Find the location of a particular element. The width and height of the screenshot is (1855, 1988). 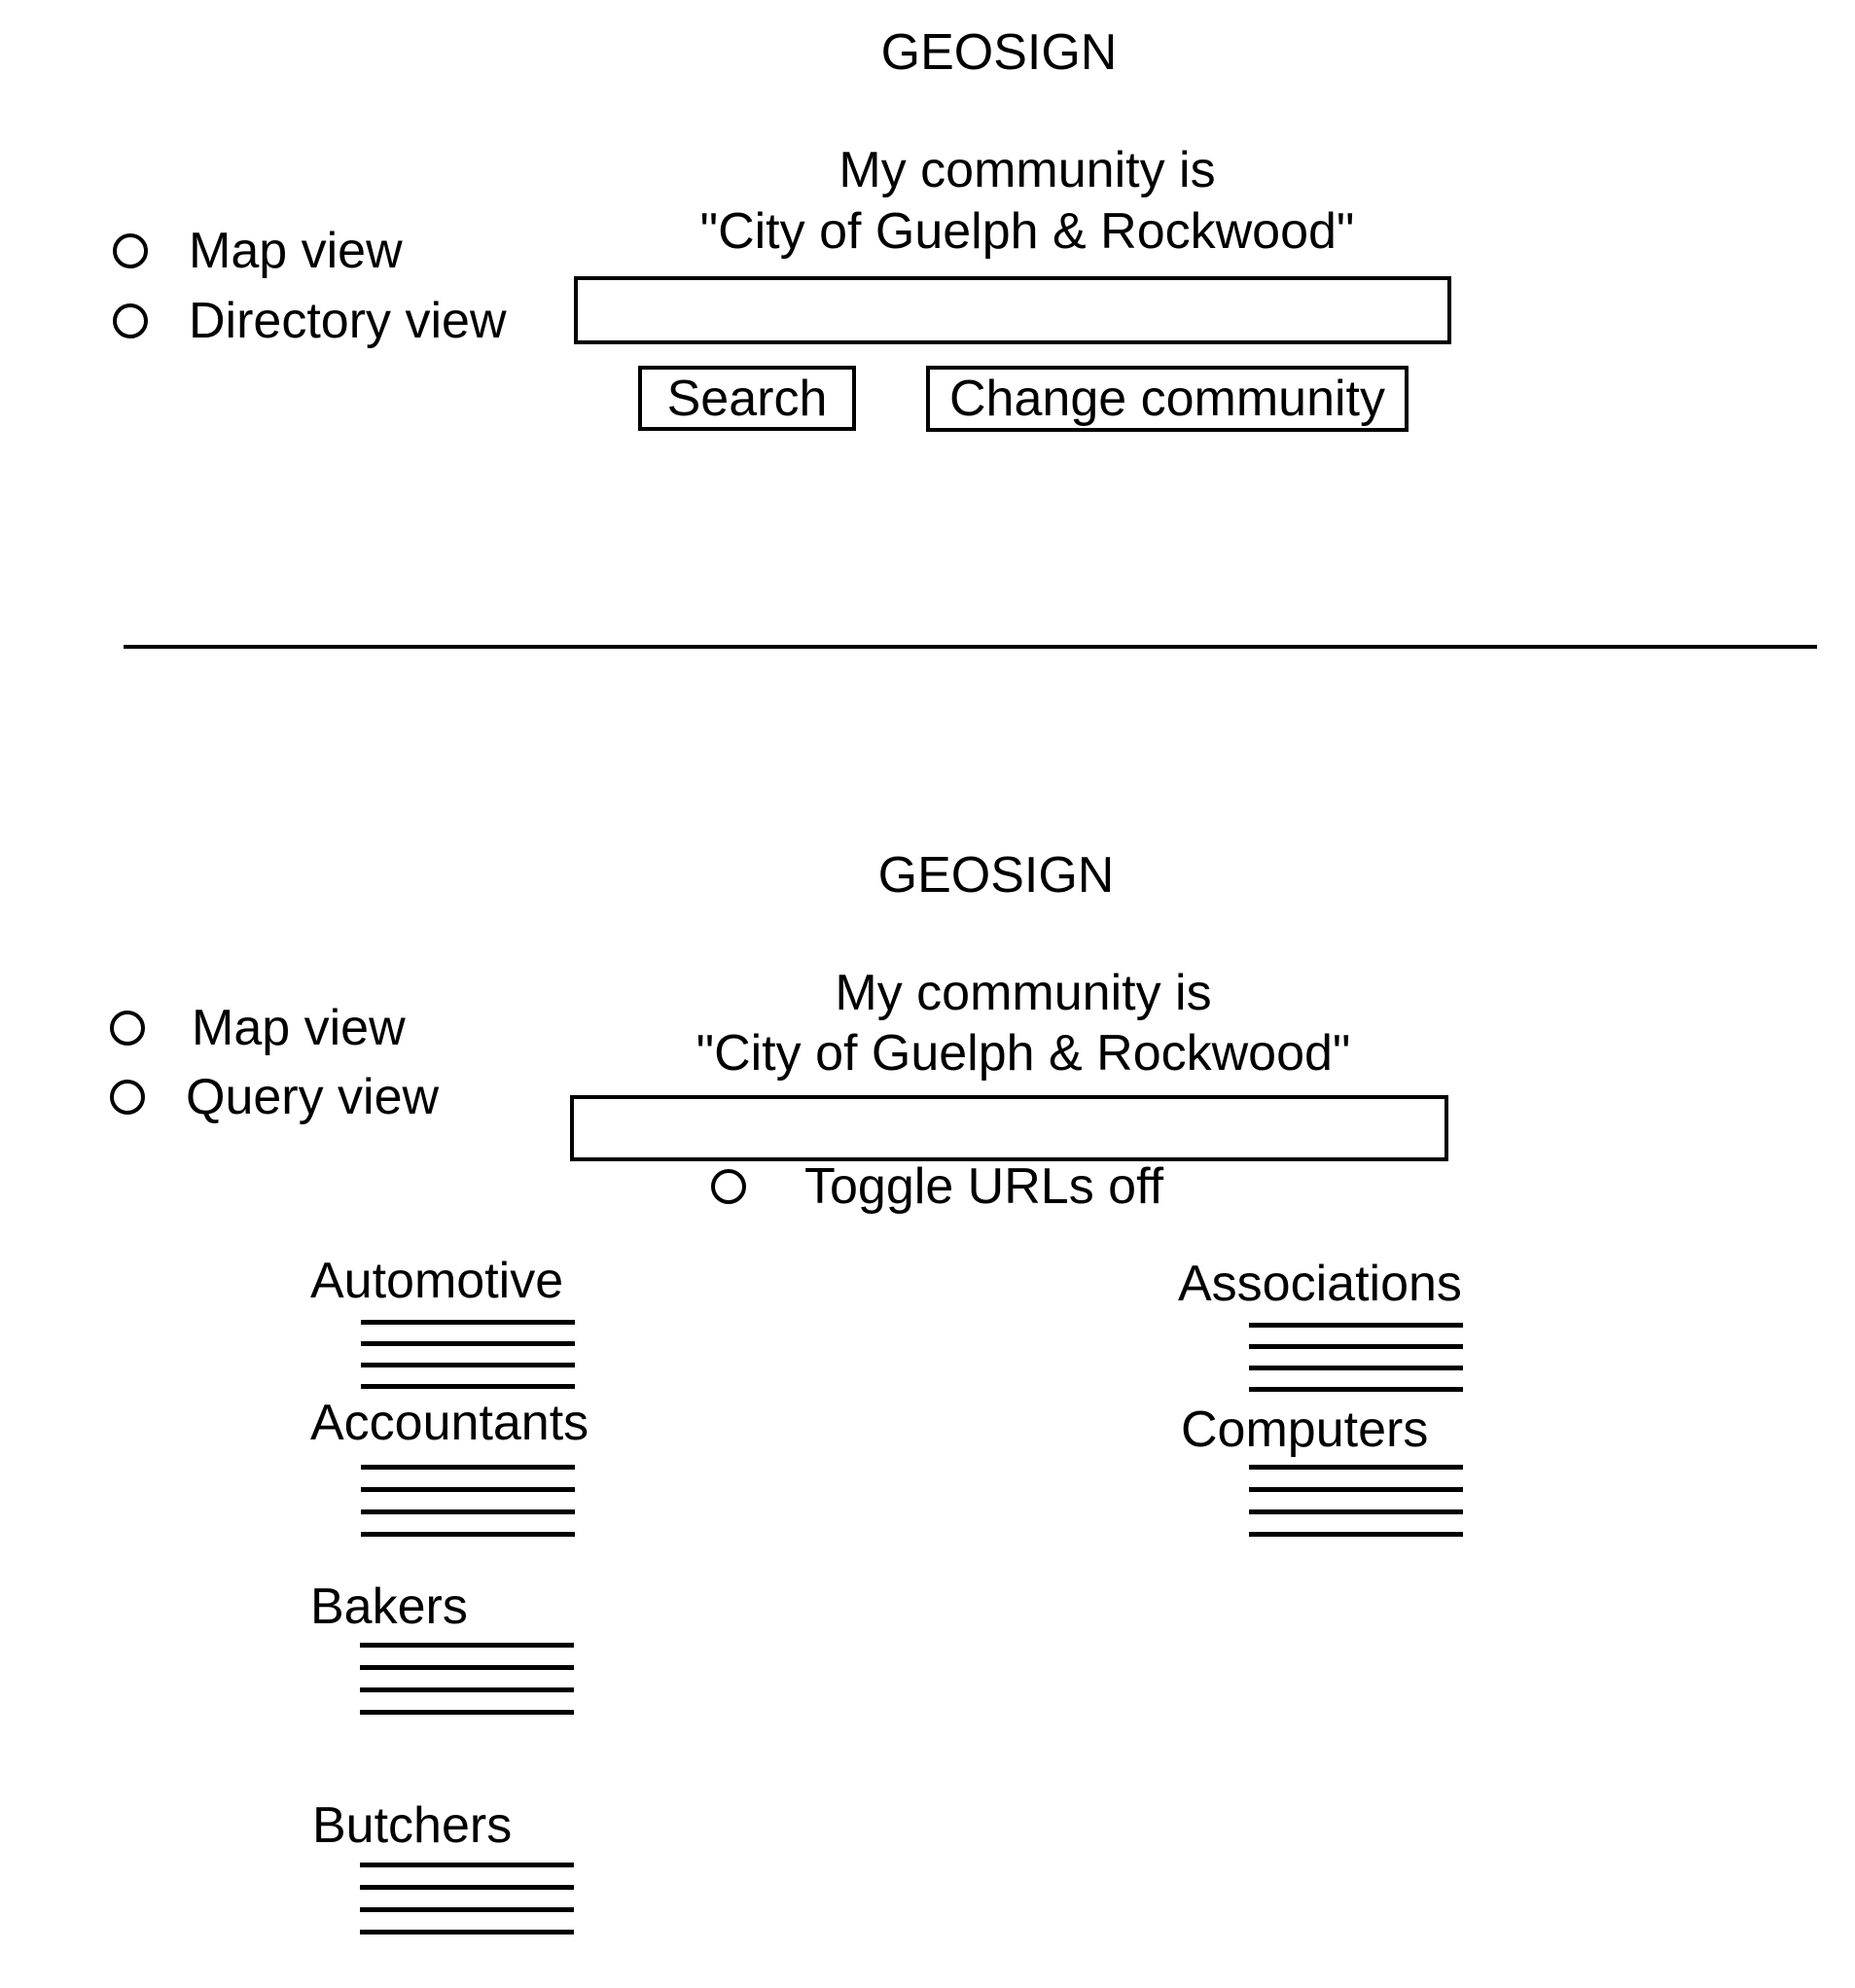

radio-query-view: Query view is located at coordinates (274, 1097).